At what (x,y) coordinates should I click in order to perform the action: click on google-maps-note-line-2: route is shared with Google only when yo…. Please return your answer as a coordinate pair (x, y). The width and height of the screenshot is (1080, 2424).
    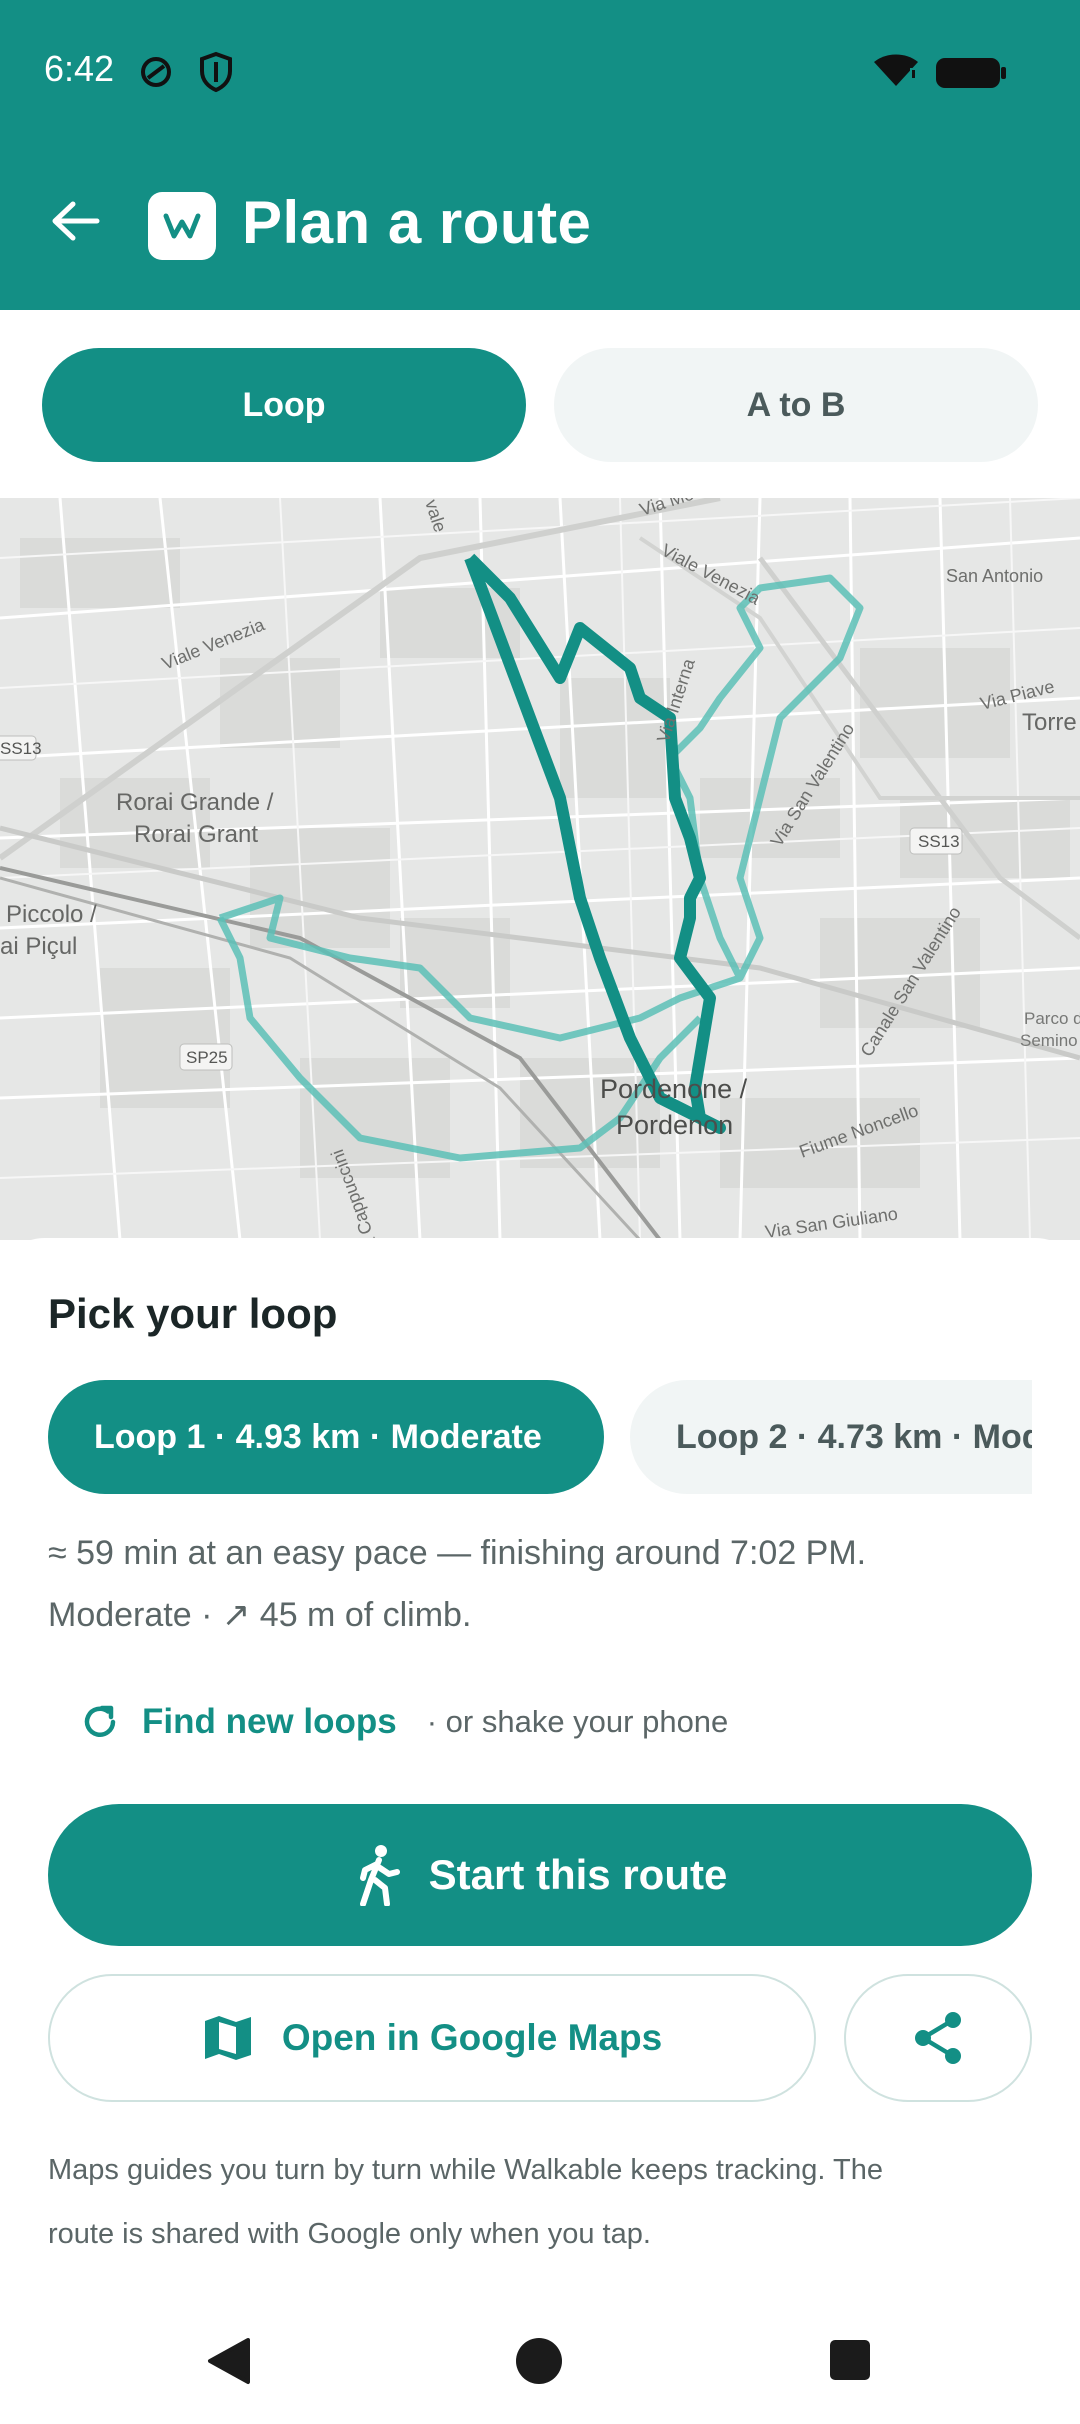
    Looking at the image, I should click on (349, 2234).